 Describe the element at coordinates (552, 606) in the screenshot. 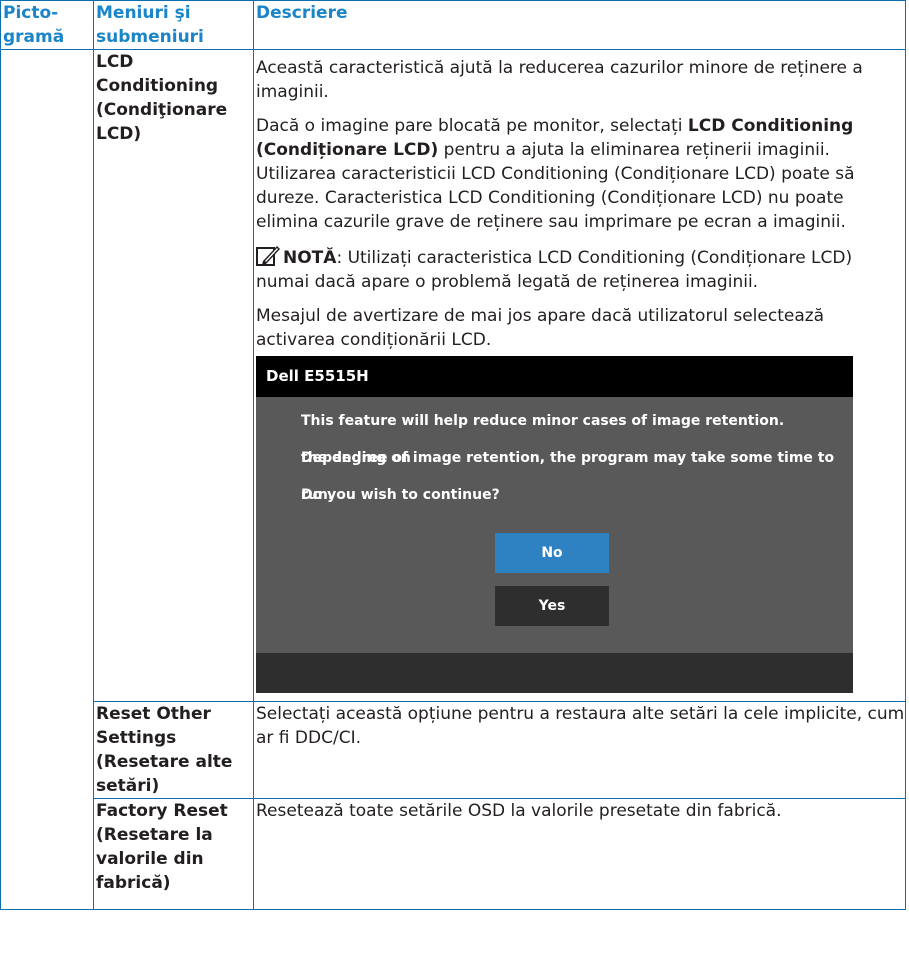

I see `osd-yes-button: Yes` at that location.